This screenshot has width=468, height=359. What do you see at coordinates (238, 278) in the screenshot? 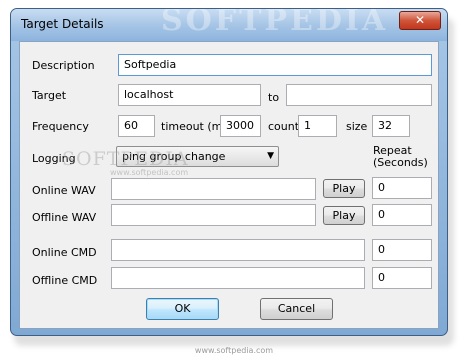
I see `offline-cmd-input` at bounding box center [238, 278].